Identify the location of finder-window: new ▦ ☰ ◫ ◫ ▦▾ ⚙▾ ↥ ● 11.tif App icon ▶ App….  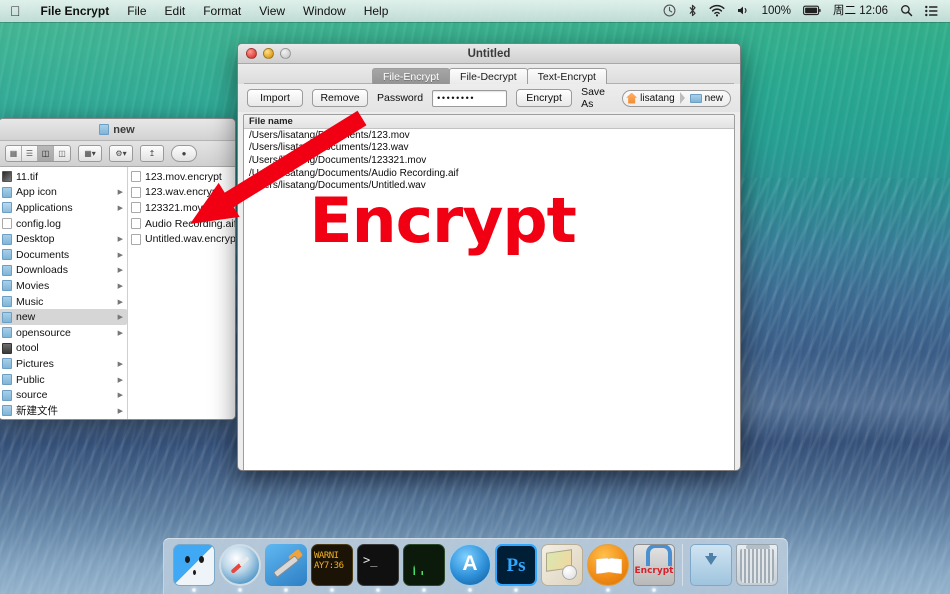
(118, 269).